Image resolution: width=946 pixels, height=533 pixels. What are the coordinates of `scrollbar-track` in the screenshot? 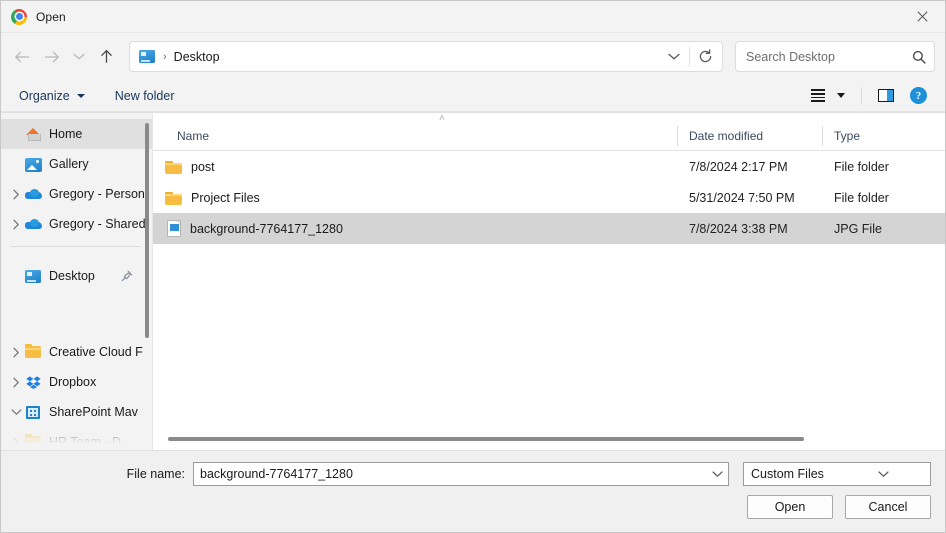 It's located at (549, 439).